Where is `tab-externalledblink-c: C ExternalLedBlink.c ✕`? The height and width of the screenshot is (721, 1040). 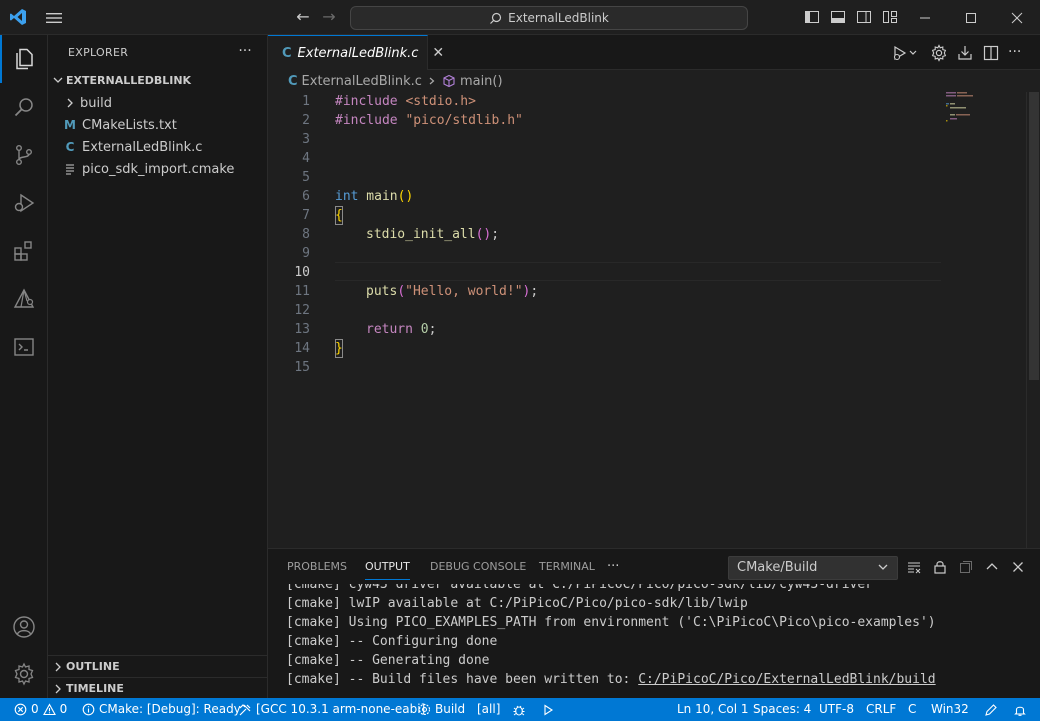 tab-externalledblink-c: C ExternalLedBlink.c ✕ is located at coordinates (356, 52).